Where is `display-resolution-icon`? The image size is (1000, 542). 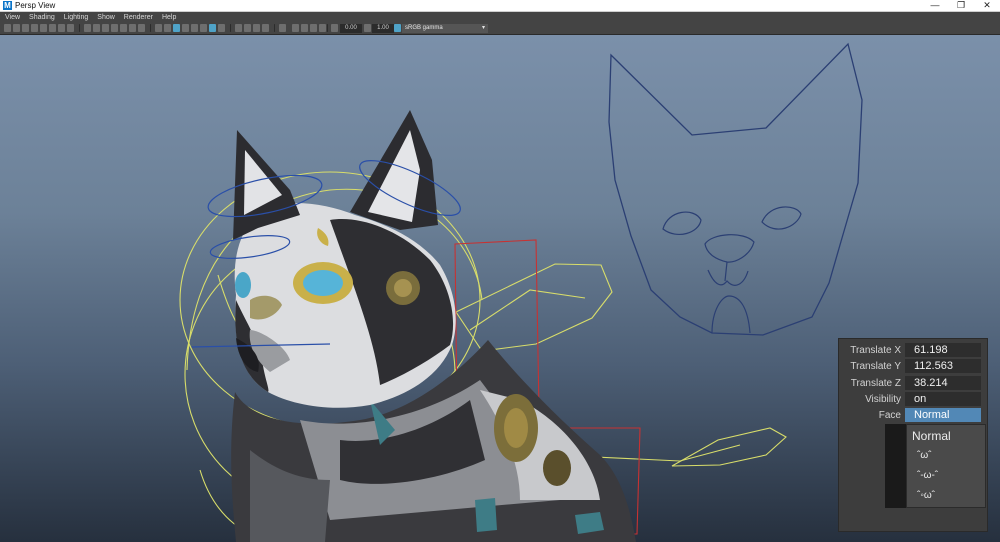 display-resolution-icon is located at coordinates (282, 28).